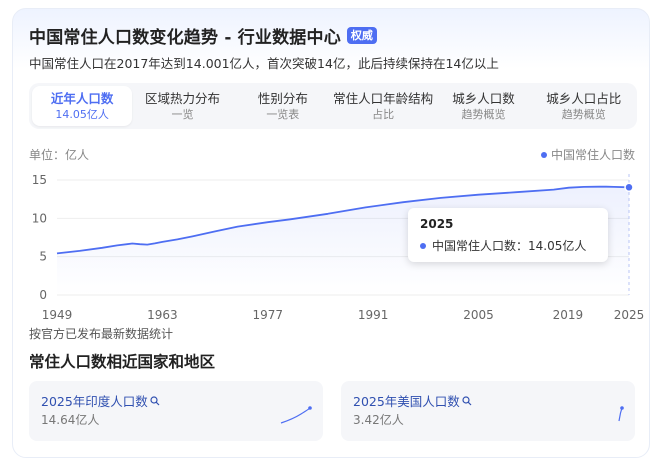  I want to click on y-tick-label: 10, so click(39, 218).